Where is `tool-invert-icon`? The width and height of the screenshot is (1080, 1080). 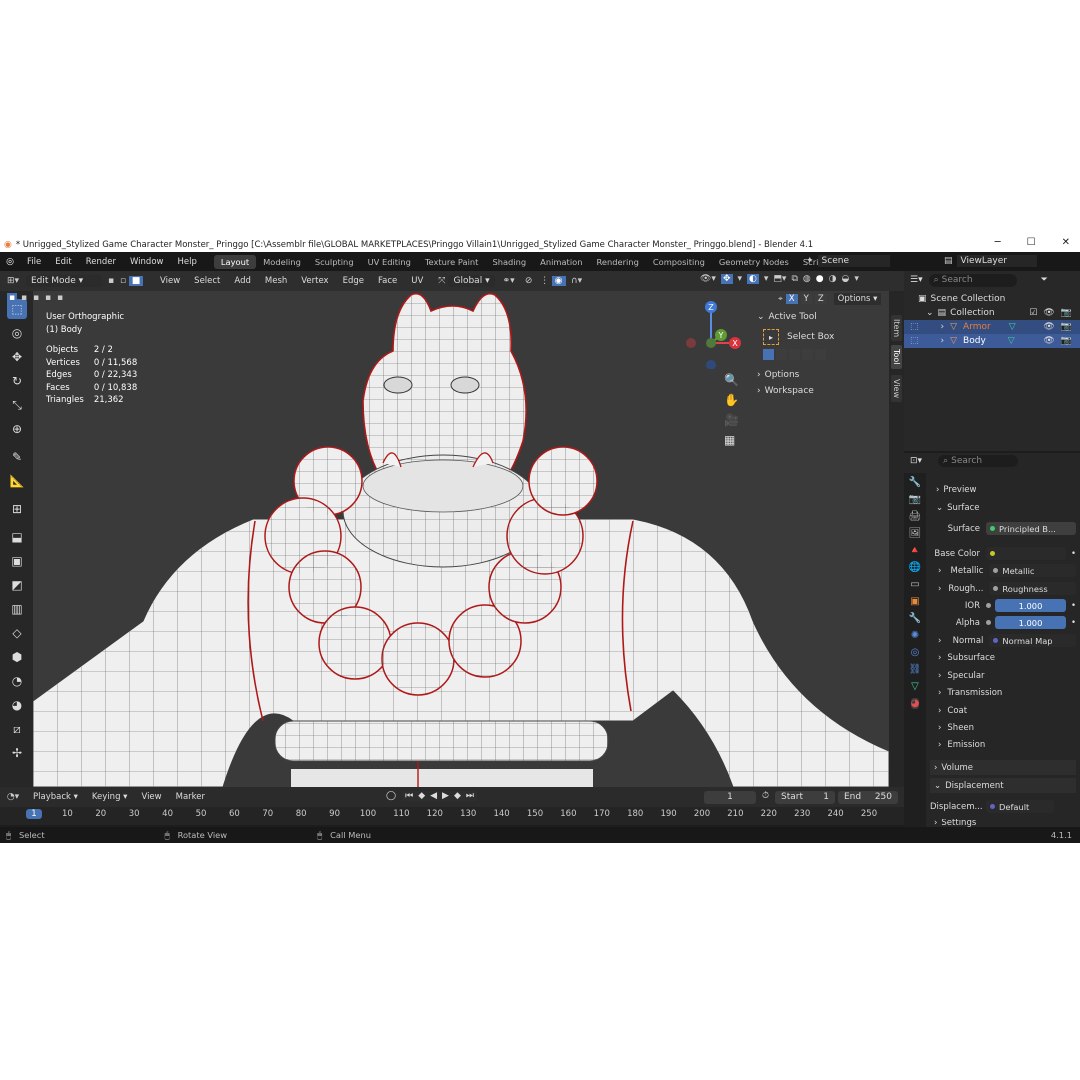
tool-invert-icon is located at coordinates (807, 354).